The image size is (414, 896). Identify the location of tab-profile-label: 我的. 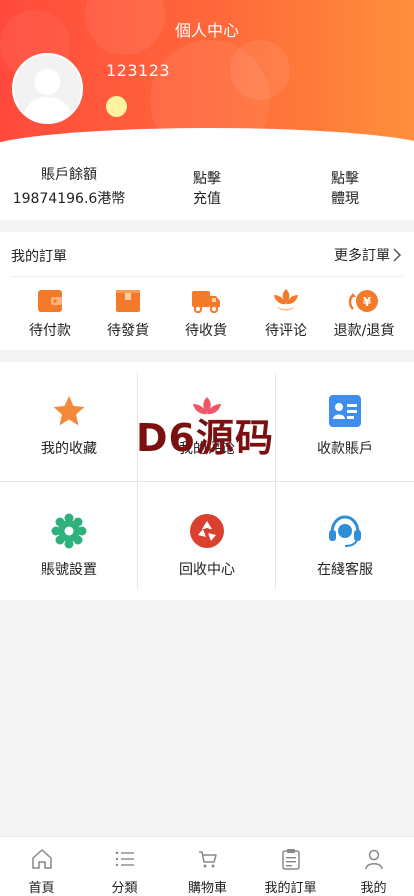
(373, 888).